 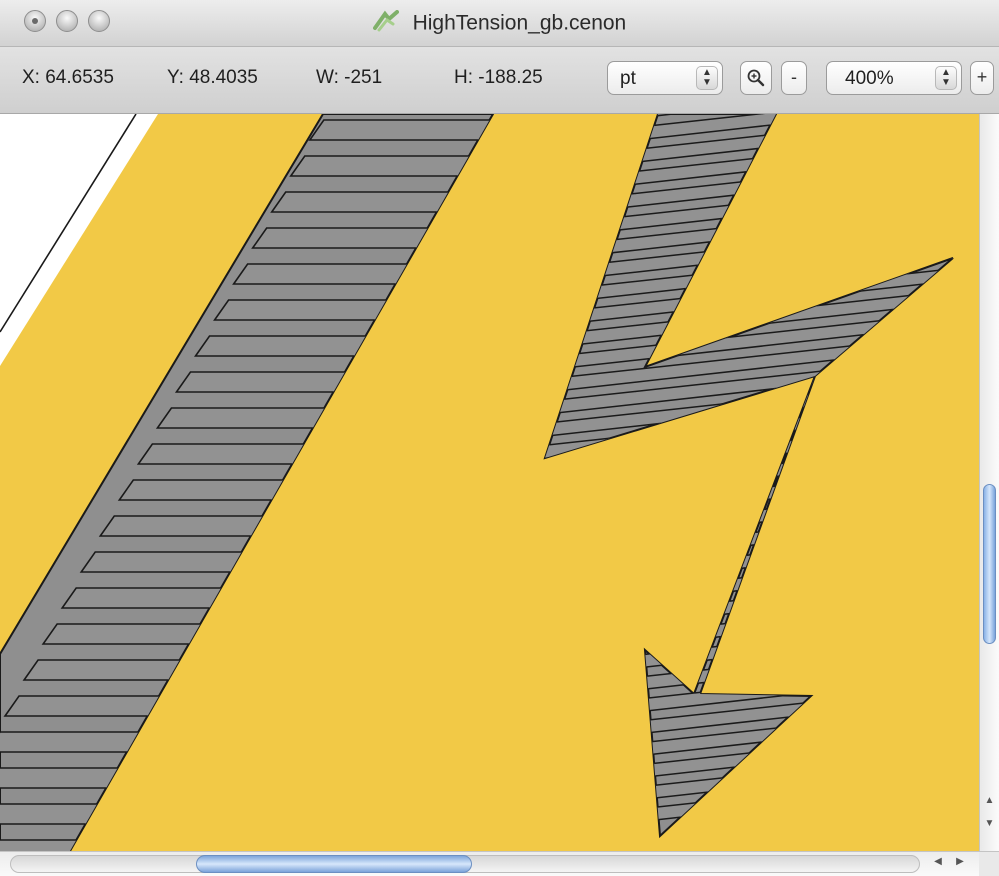 I want to click on height-value-field: H: -188.25, so click(x=498, y=78).